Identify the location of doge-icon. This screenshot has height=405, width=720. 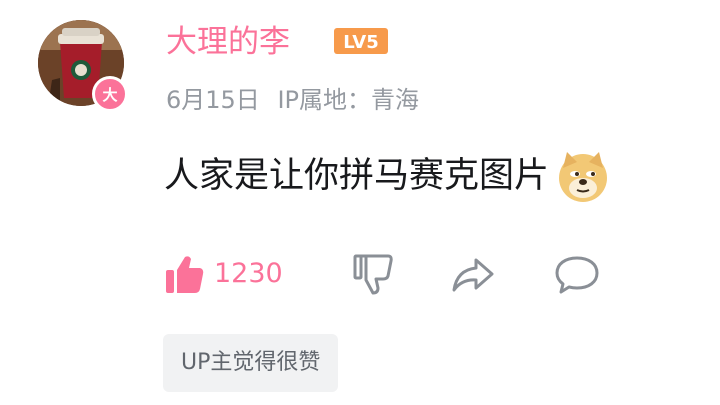
(583, 176).